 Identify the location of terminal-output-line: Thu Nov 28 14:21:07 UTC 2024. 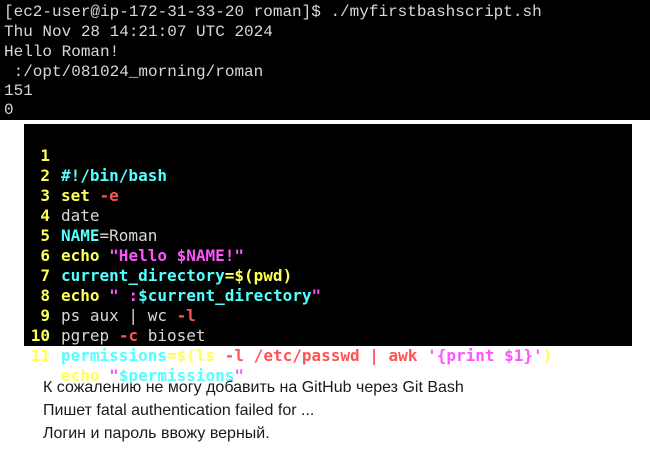
(138, 32).